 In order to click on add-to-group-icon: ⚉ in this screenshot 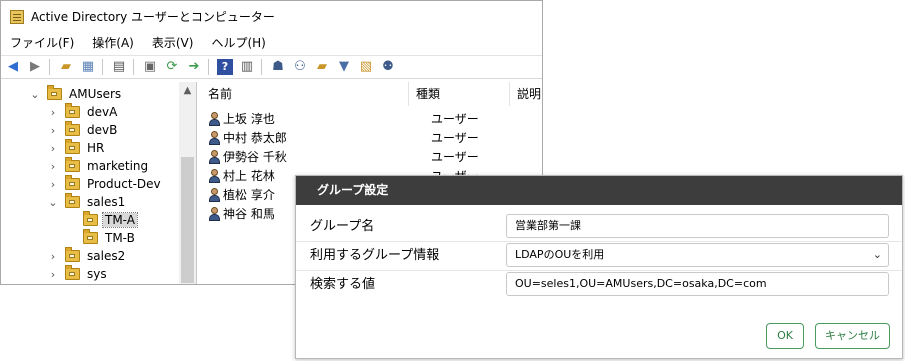, I will do `click(388, 67)`.